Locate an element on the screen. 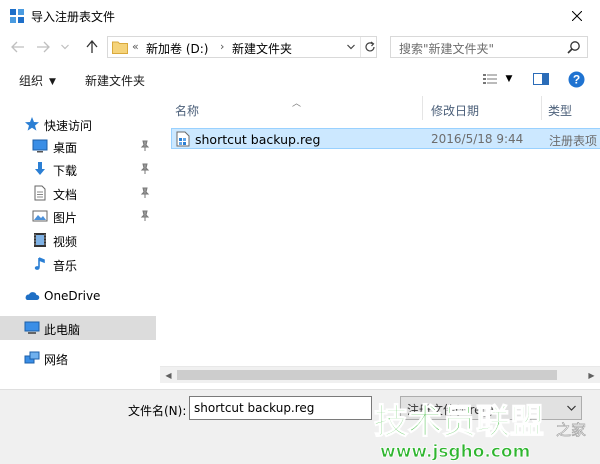 This screenshot has height=464, width=600. pictures-icon is located at coordinates (40, 216).